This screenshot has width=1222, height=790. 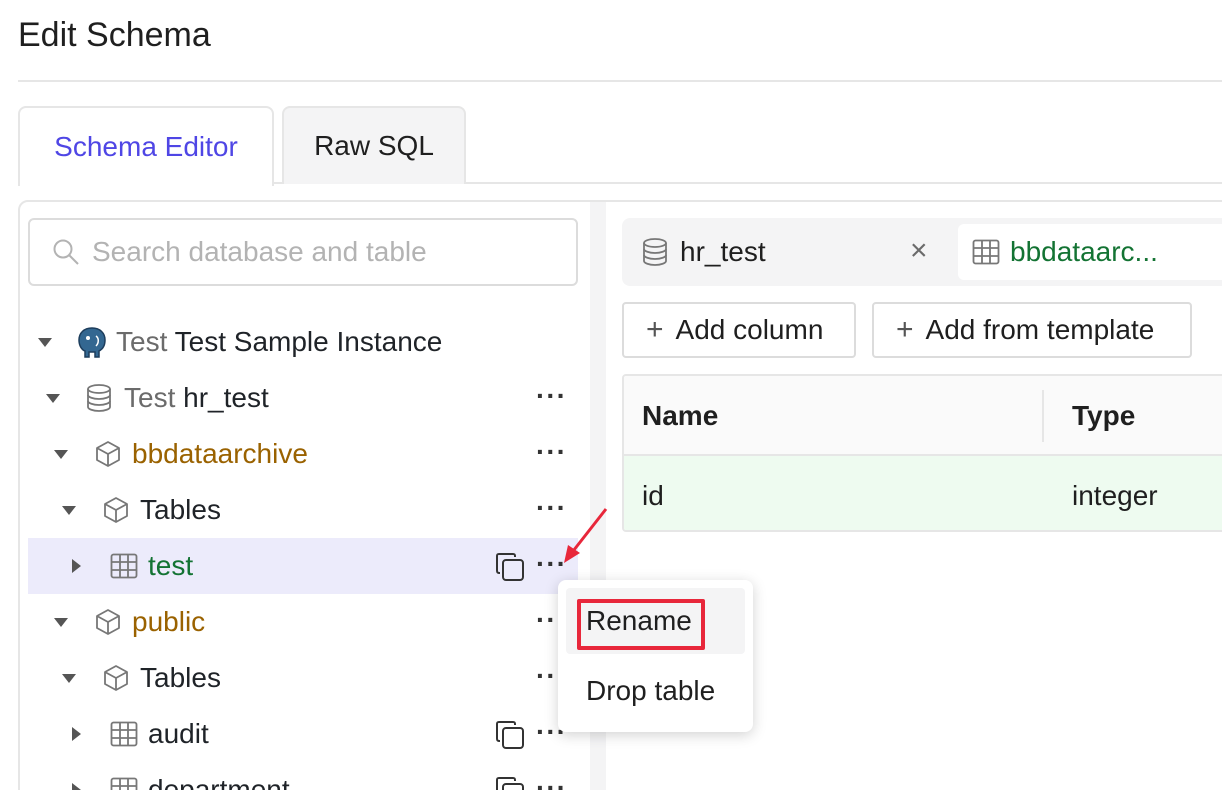 I want to click on tree-table-audit: audit ···, so click(x=303, y=734).